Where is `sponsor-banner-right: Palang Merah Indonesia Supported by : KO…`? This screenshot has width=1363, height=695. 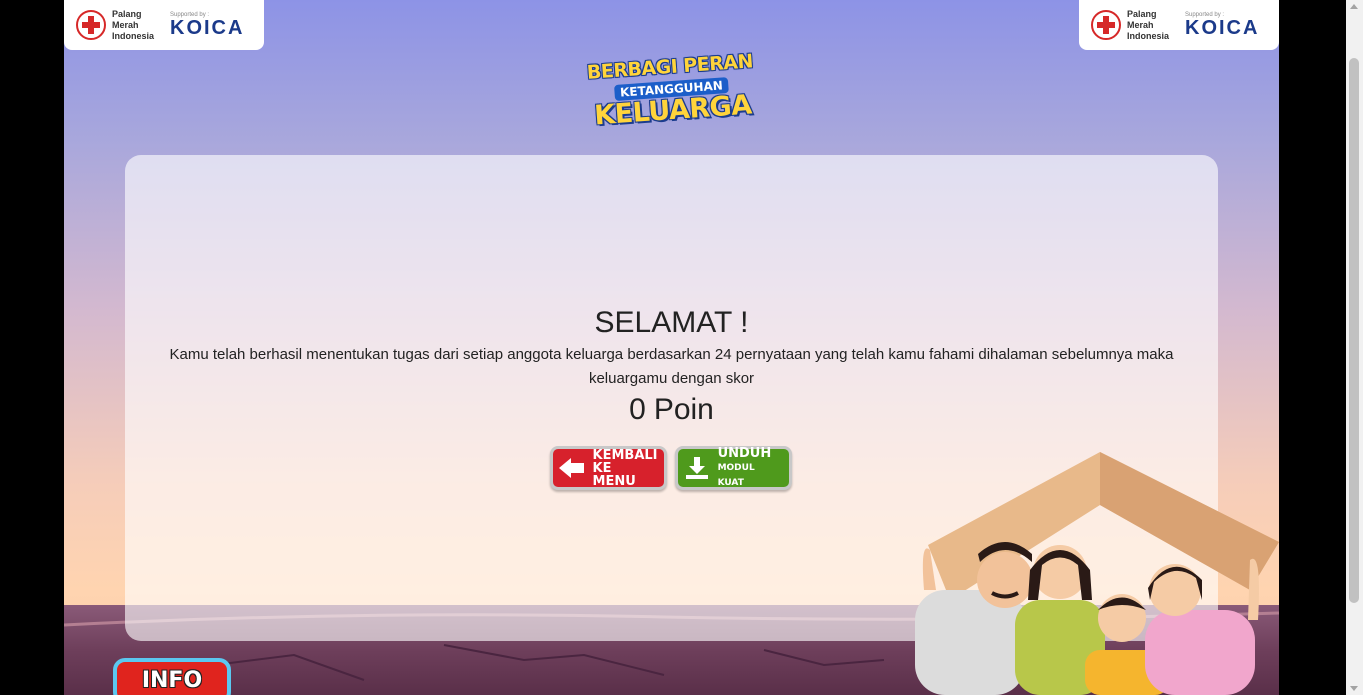
sponsor-banner-right: Palang Merah Indonesia Supported by : KO… is located at coordinates (1179, 25).